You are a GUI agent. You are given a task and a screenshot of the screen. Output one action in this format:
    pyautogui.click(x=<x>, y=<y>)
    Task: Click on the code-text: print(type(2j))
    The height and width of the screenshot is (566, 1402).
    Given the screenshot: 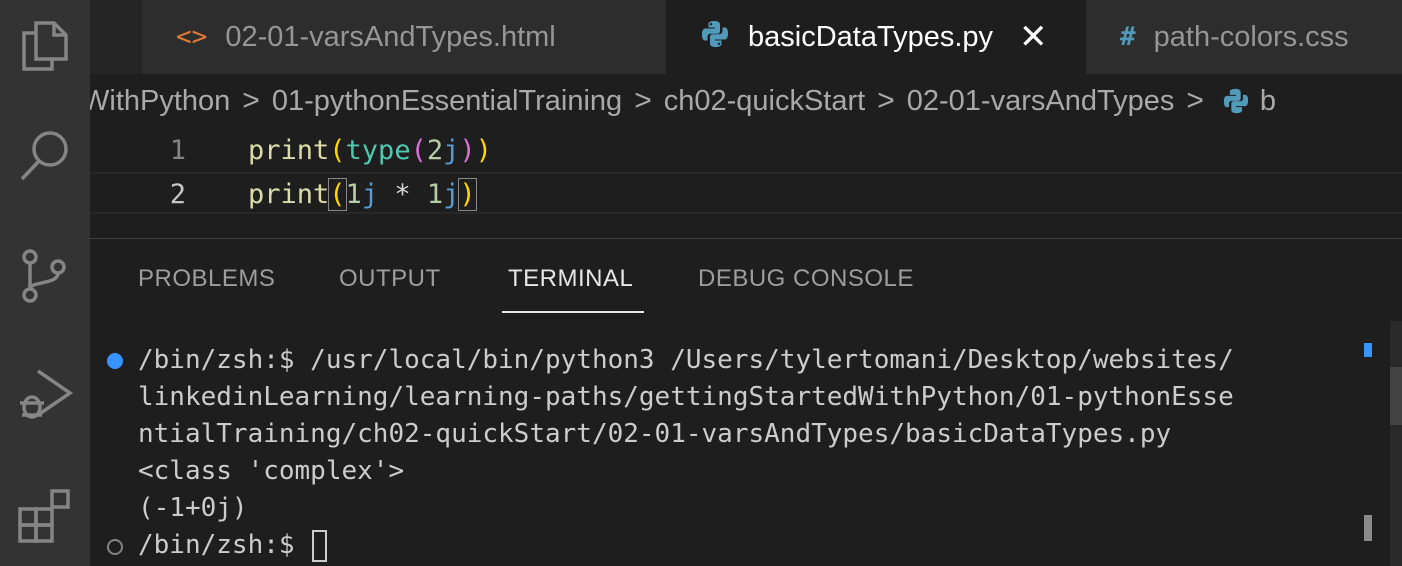 What is the action you would take?
    pyautogui.click(x=370, y=151)
    